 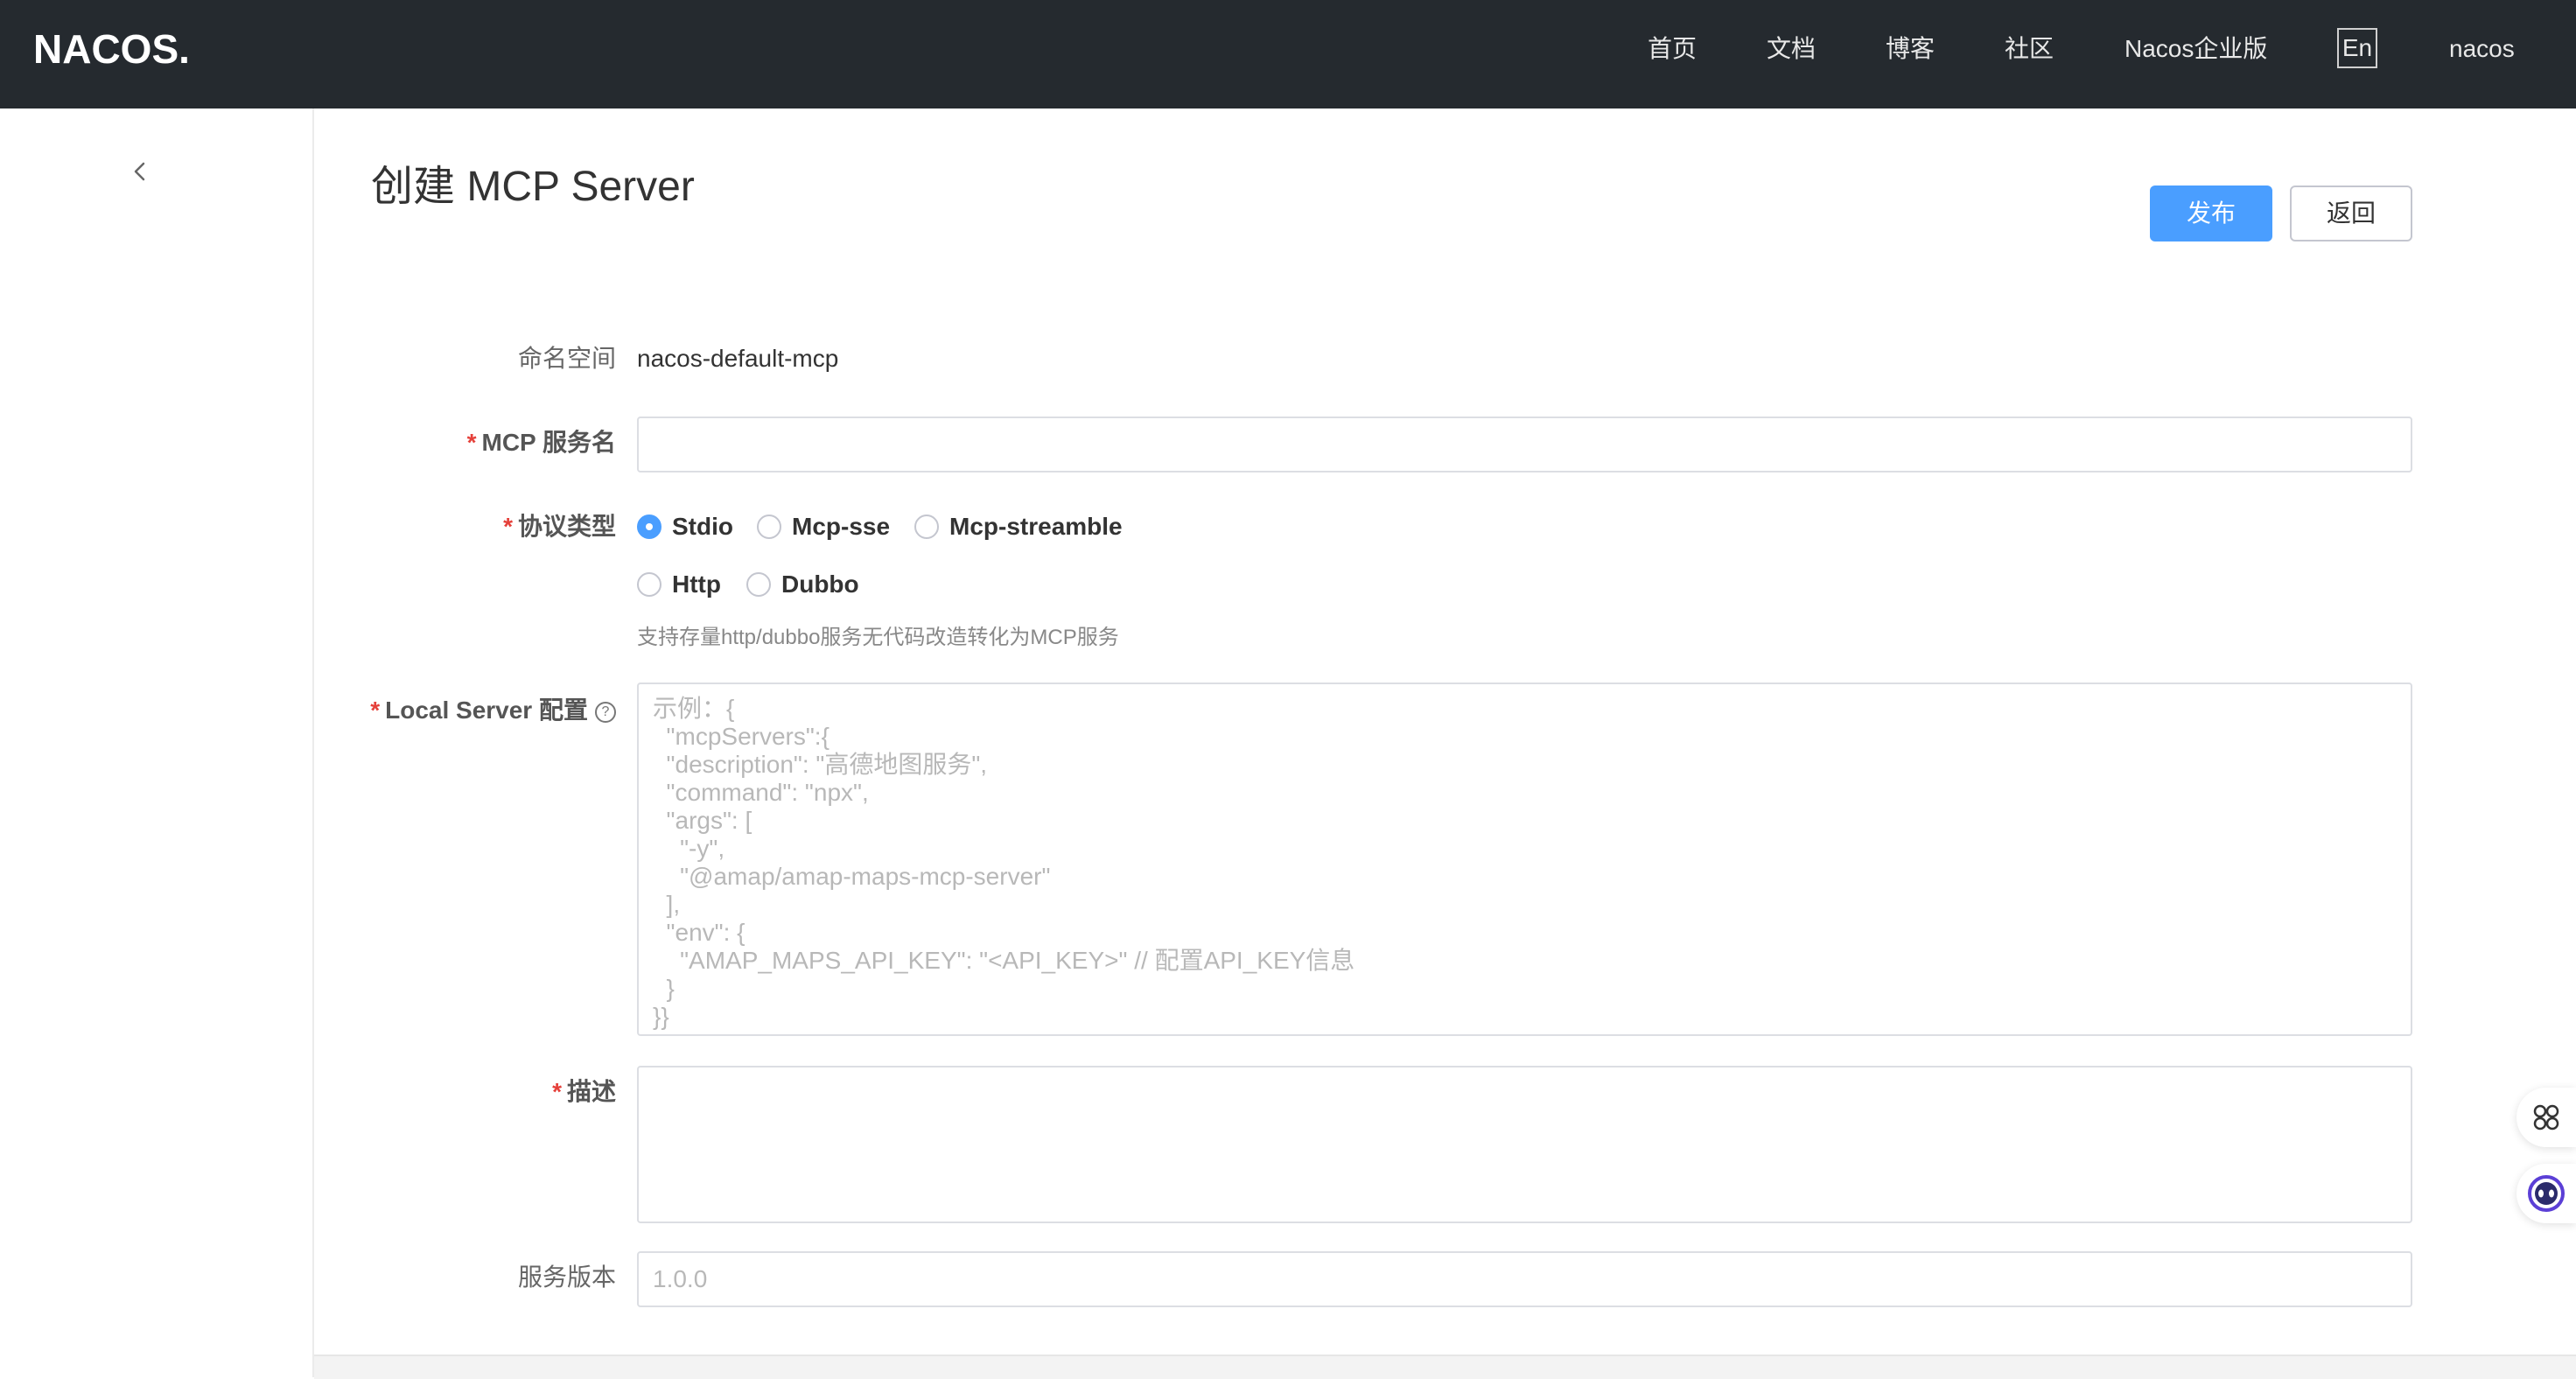 What do you see at coordinates (702, 526) in the screenshot?
I see `radio-label: Stdio` at bounding box center [702, 526].